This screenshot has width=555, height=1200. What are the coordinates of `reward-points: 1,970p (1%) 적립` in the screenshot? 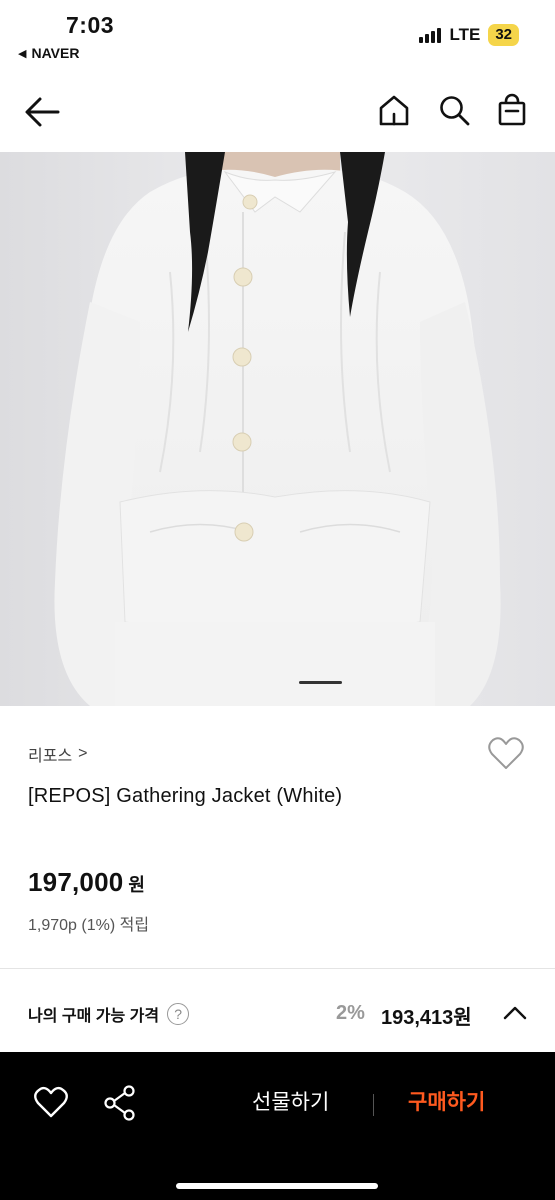 It's located at (89, 925).